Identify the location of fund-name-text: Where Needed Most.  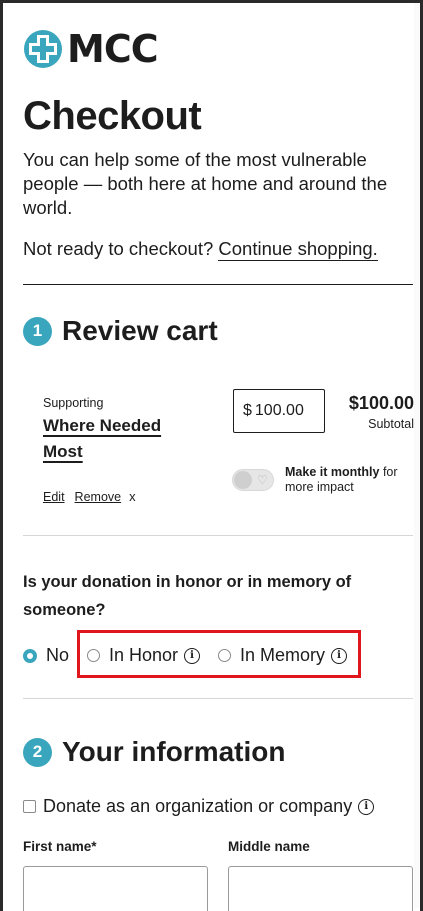
(102, 438).